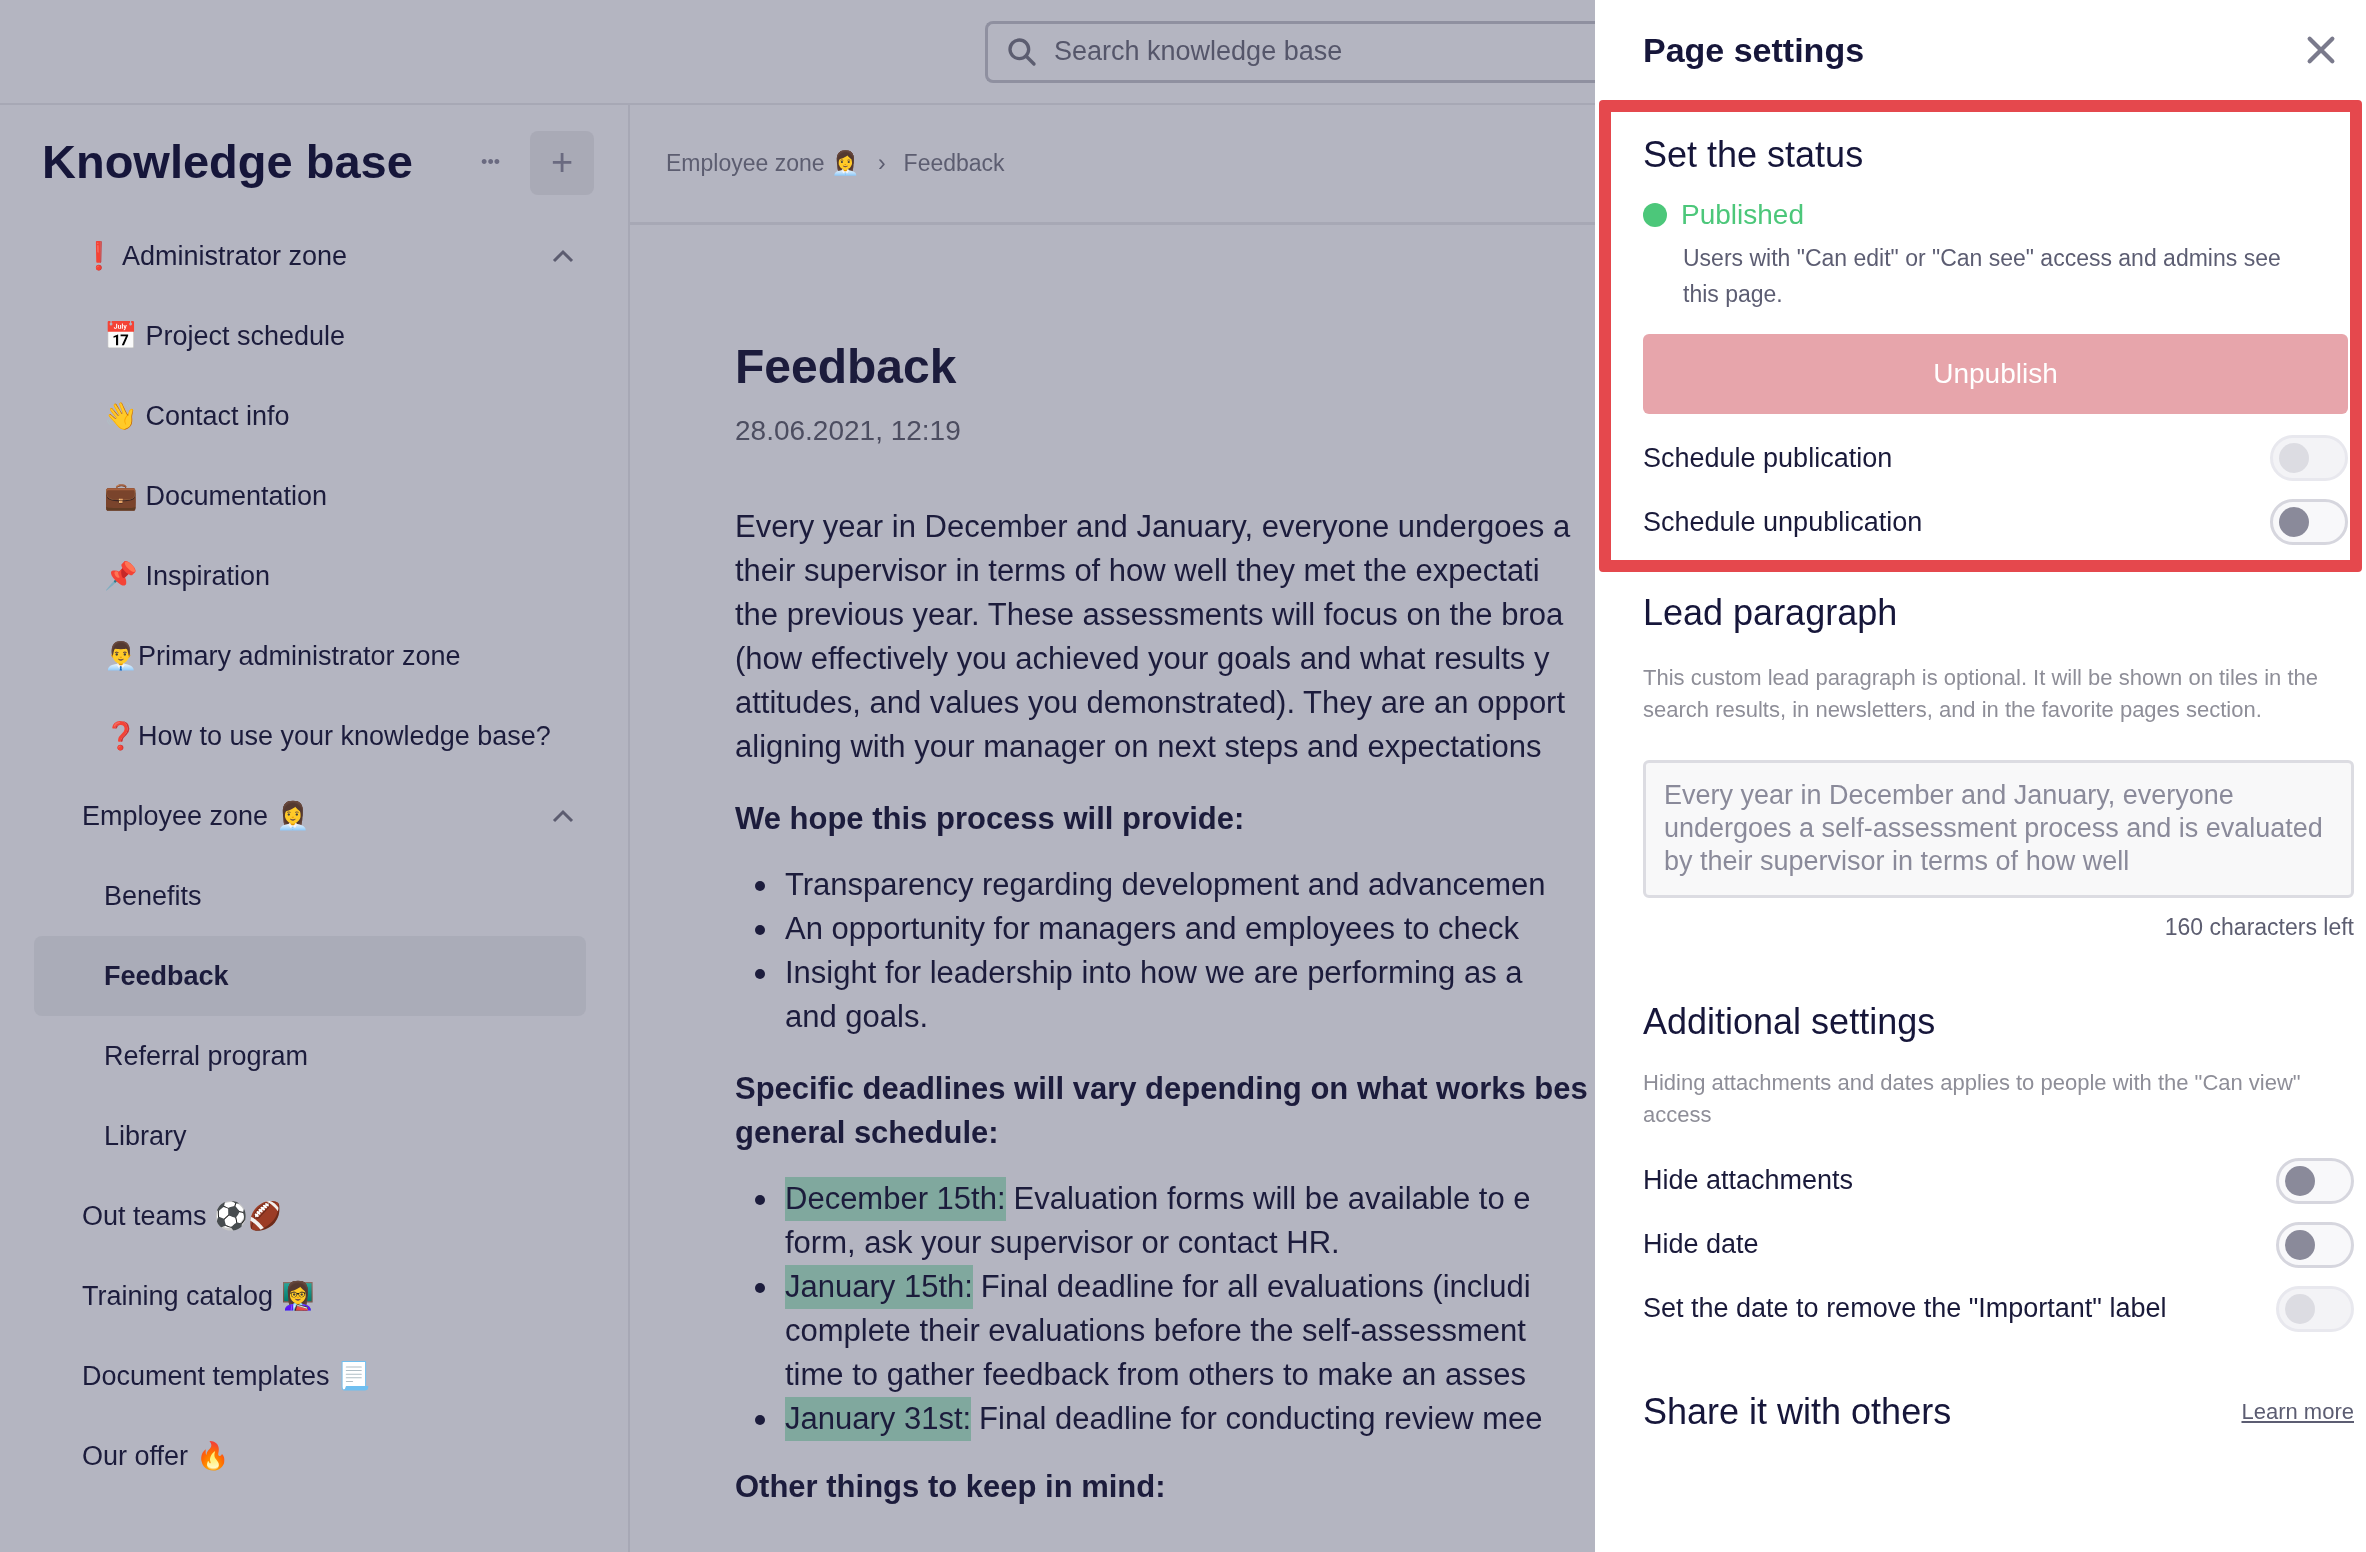 This screenshot has height=1552, width=2366. I want to click on section-heading: Lead paragraph, so click(1771, 613).